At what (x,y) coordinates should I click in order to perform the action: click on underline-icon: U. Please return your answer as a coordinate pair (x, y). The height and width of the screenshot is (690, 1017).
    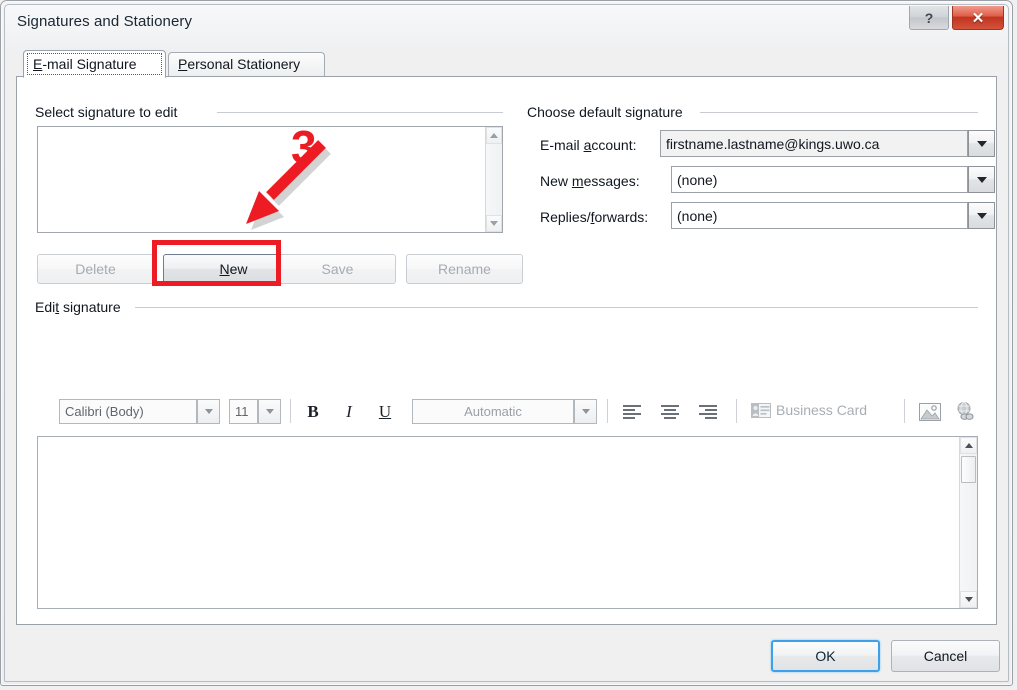
    Looking at the image, I should click on (385, 411).